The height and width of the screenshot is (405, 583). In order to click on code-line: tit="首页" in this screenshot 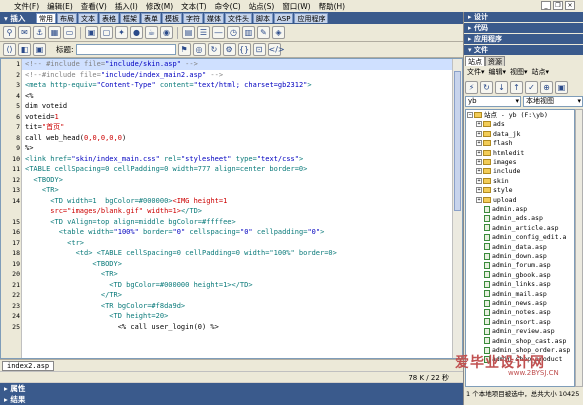, I will do `click(238, 127)`.